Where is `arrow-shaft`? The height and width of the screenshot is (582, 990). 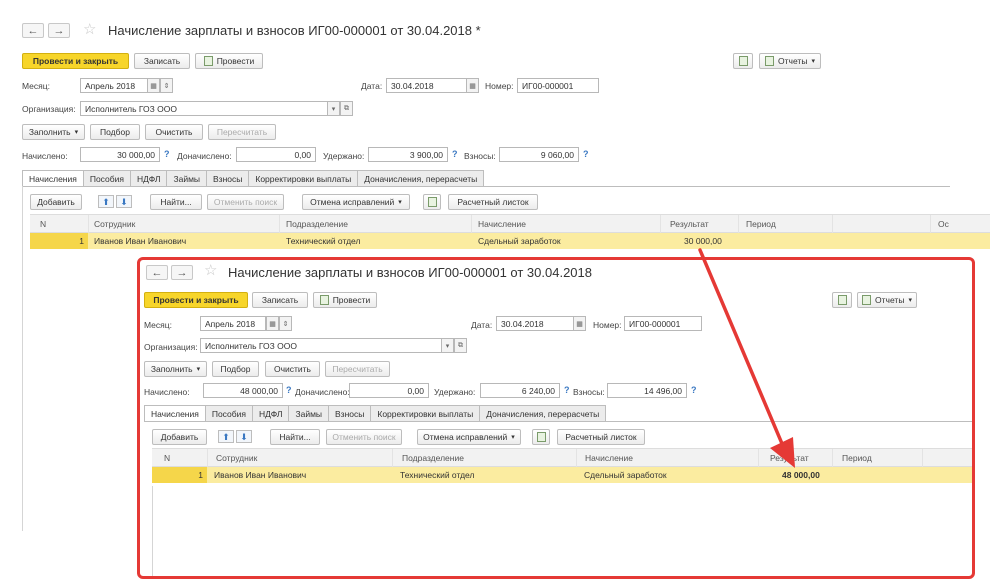 arrow-shaft is located at coordinates (741, 348).